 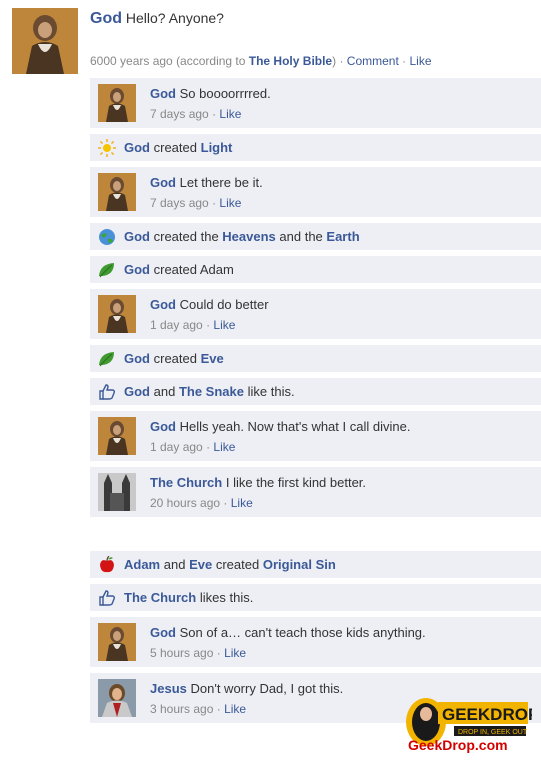 What do you see at coordinates (373, 61) in the screenshot?
I see `comment-link: Comment` at bounding box center [373, 61].